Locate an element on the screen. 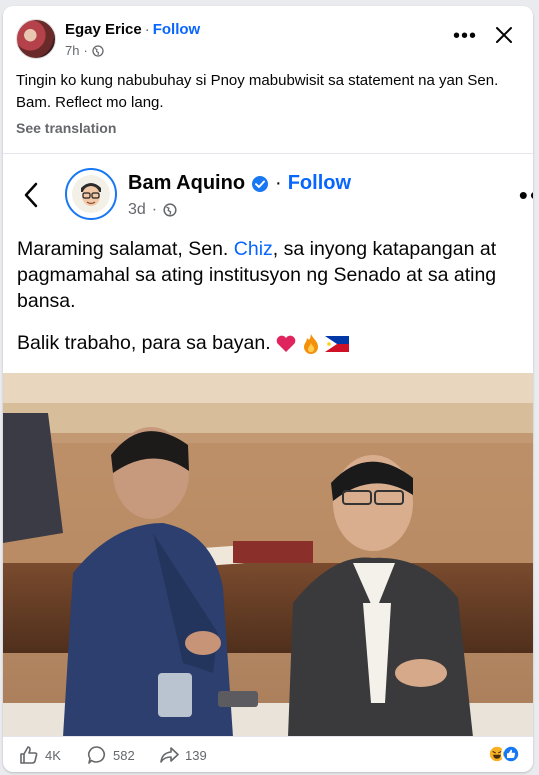  close-icon is located at coordinates (504, 35).